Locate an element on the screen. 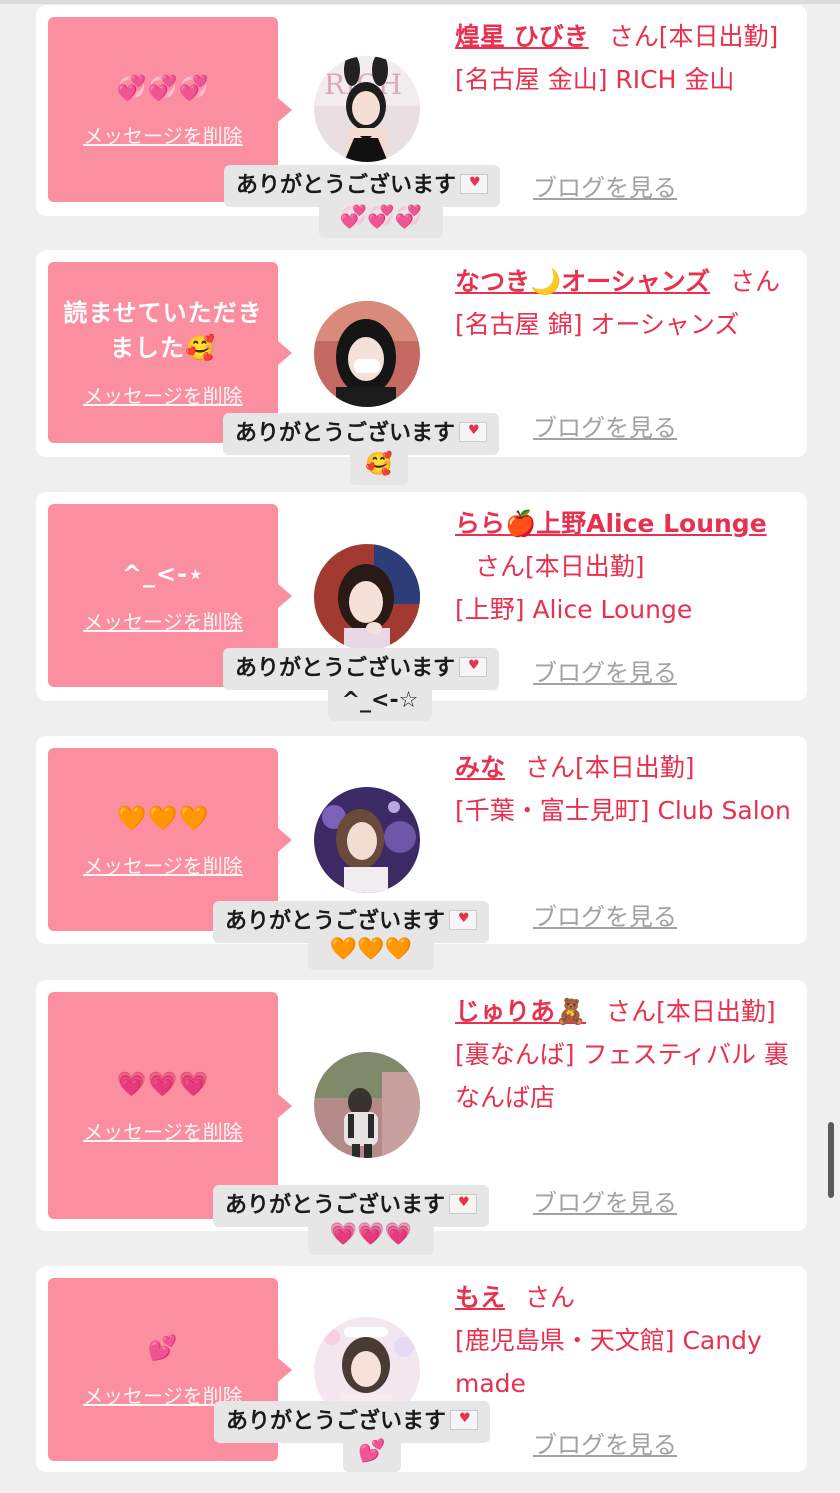 Image resolution: width=840 pixels, height=1493 pixels. scroll-top-edge is located at coordinates (420, 2).